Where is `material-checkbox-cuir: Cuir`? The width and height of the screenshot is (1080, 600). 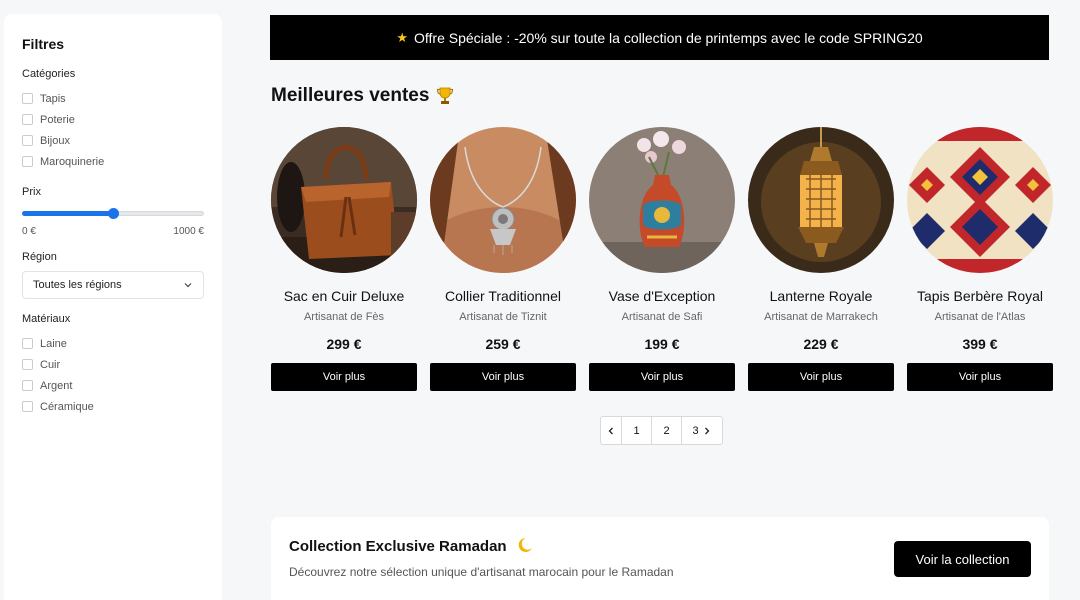
material-checkbox-cuir: Cuir is located at coordinates (113, 364).